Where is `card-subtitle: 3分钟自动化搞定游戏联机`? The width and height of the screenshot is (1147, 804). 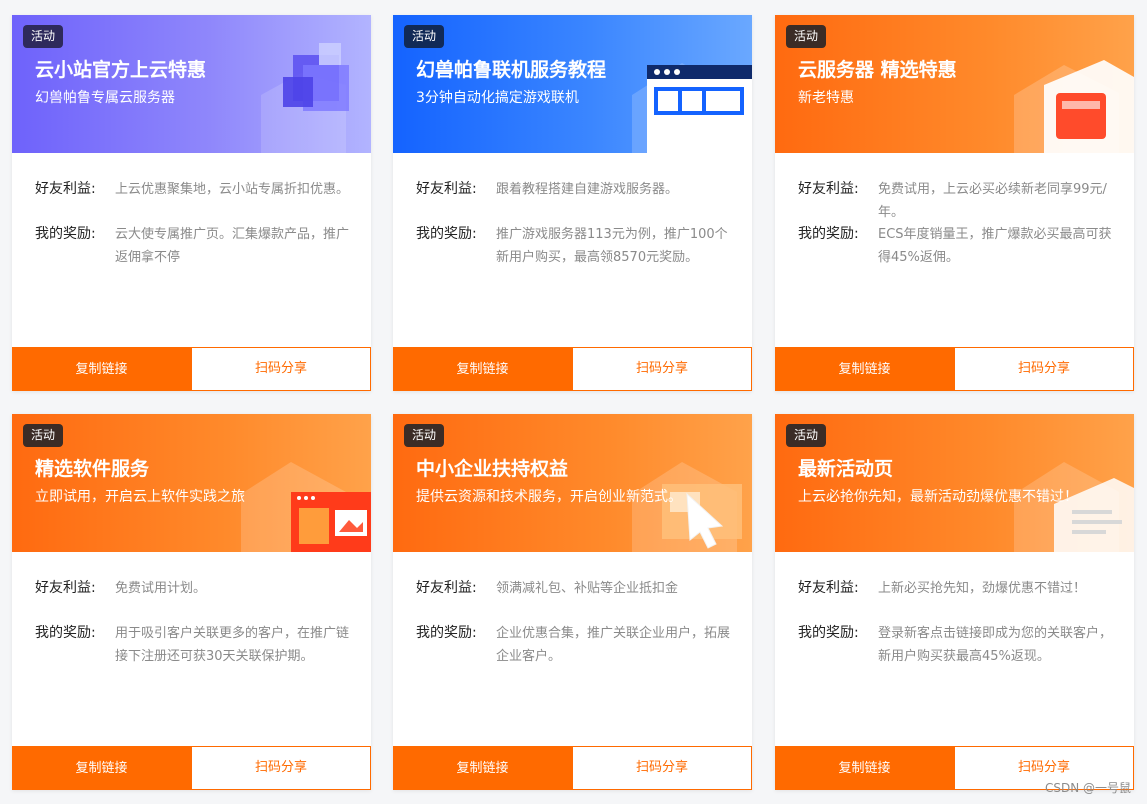 card-subtitle: 3分钟自动化搞定游戏联机 is located at coordinates (497, 98).